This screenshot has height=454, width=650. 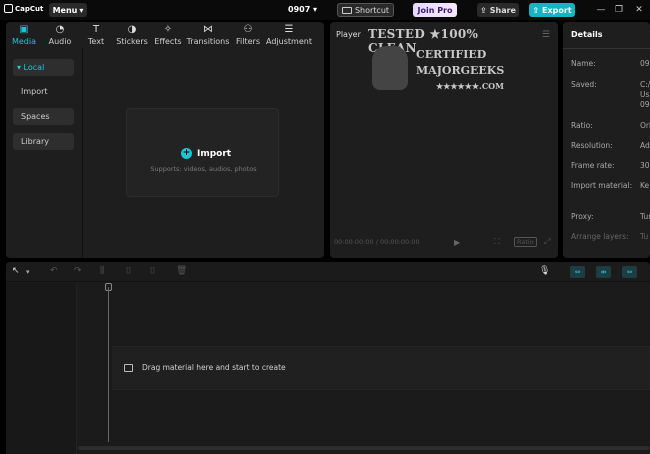 What do you see at coordinates (390, 68) in the screenshot?
I see `watermark-mascot-icon` at bounding box center [390, 68].